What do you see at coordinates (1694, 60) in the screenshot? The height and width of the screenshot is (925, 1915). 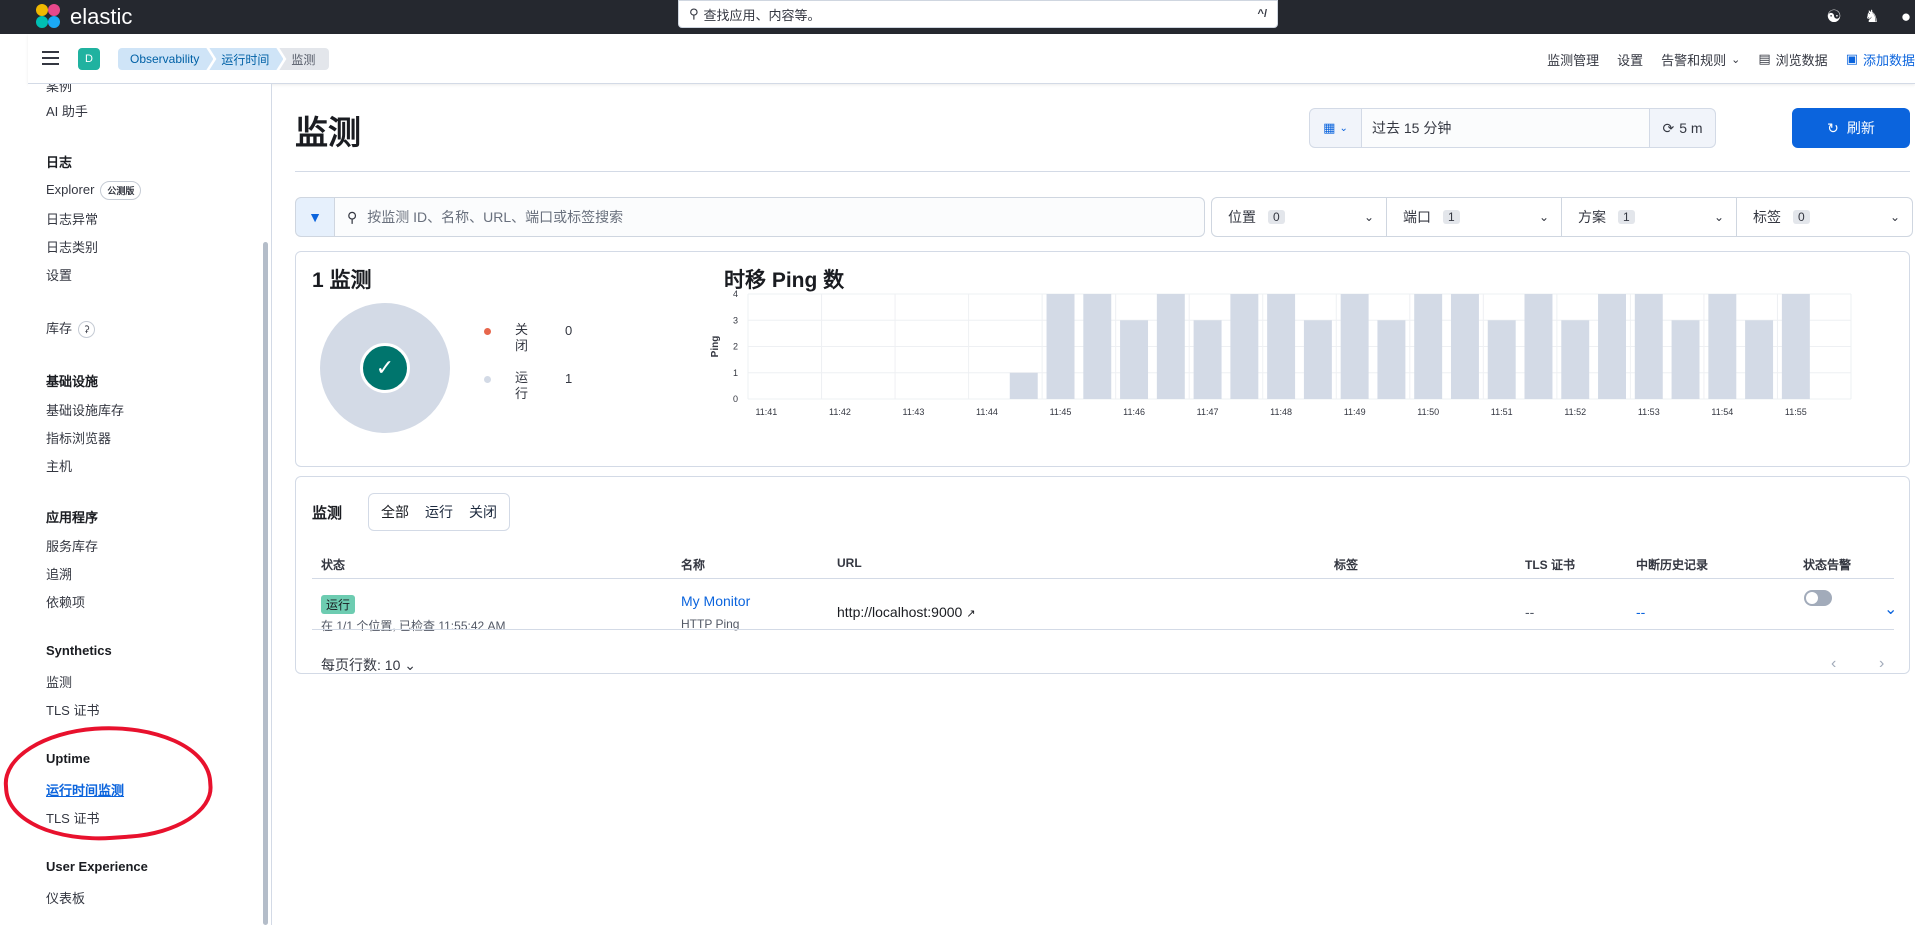 I see `alerts-rules-label: 告警和规则` at bounding box center [1694, 60].